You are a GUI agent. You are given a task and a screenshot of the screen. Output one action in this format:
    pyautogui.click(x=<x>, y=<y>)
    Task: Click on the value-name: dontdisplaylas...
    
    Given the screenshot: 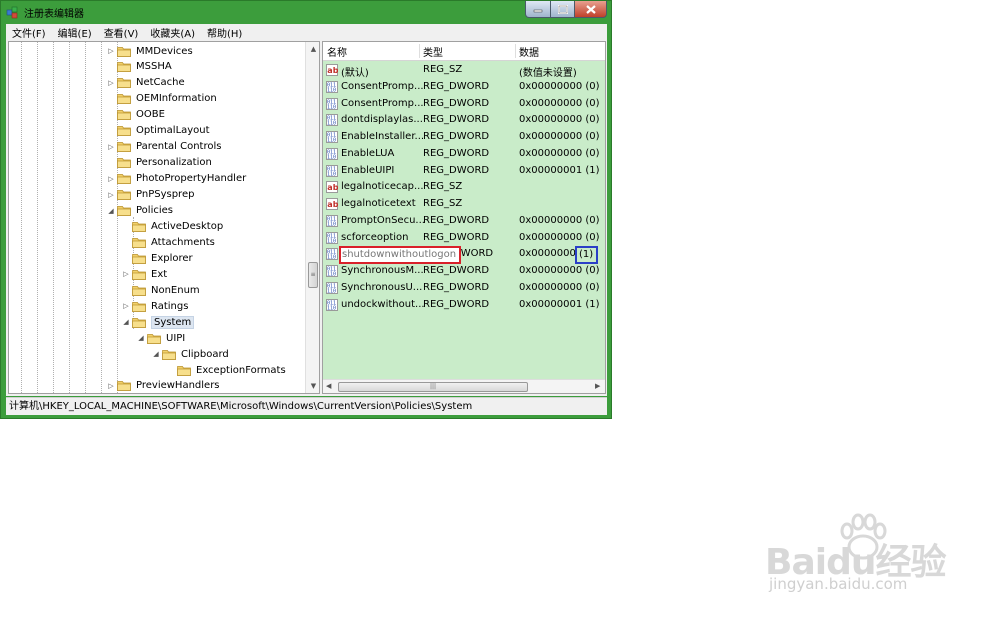 What is the action you would take?
    pyautogui.click(x=382, y=120)
    